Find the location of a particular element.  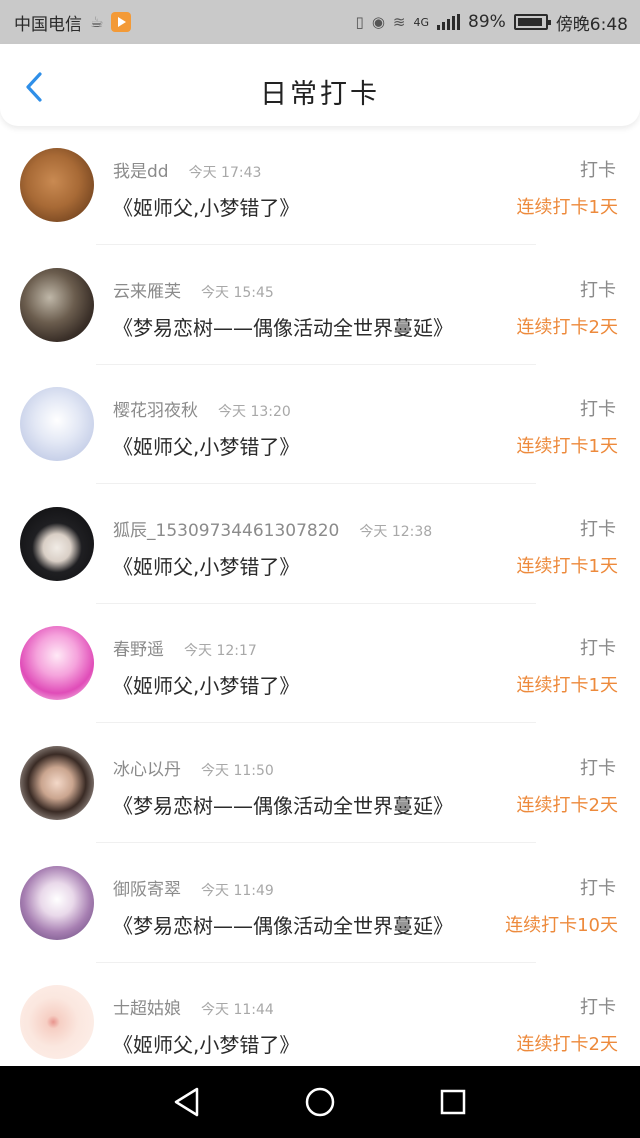

timestamp: 今天 13:20 is located at coordinates (254, 412).